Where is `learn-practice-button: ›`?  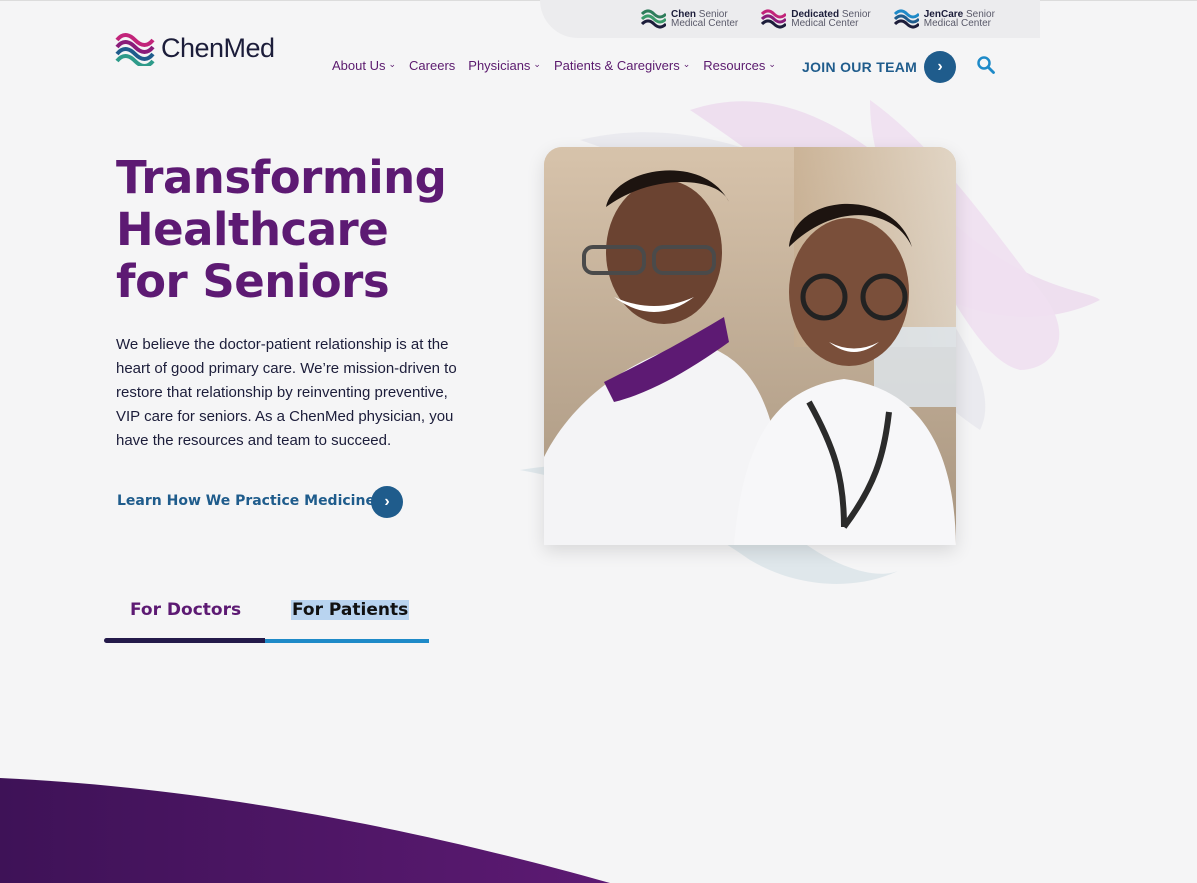 learn-practice-button: › is located at coordinates (387, 502).